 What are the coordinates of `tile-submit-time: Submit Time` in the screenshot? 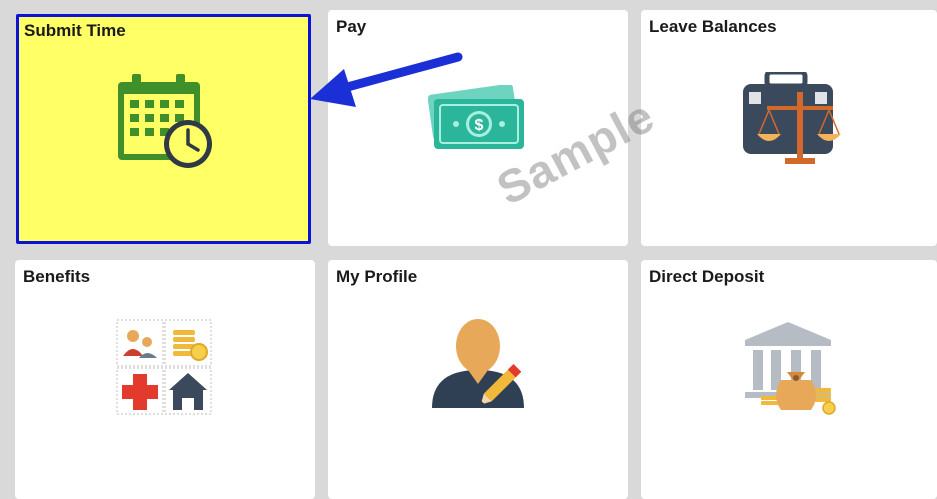 It's located at (163, 129).